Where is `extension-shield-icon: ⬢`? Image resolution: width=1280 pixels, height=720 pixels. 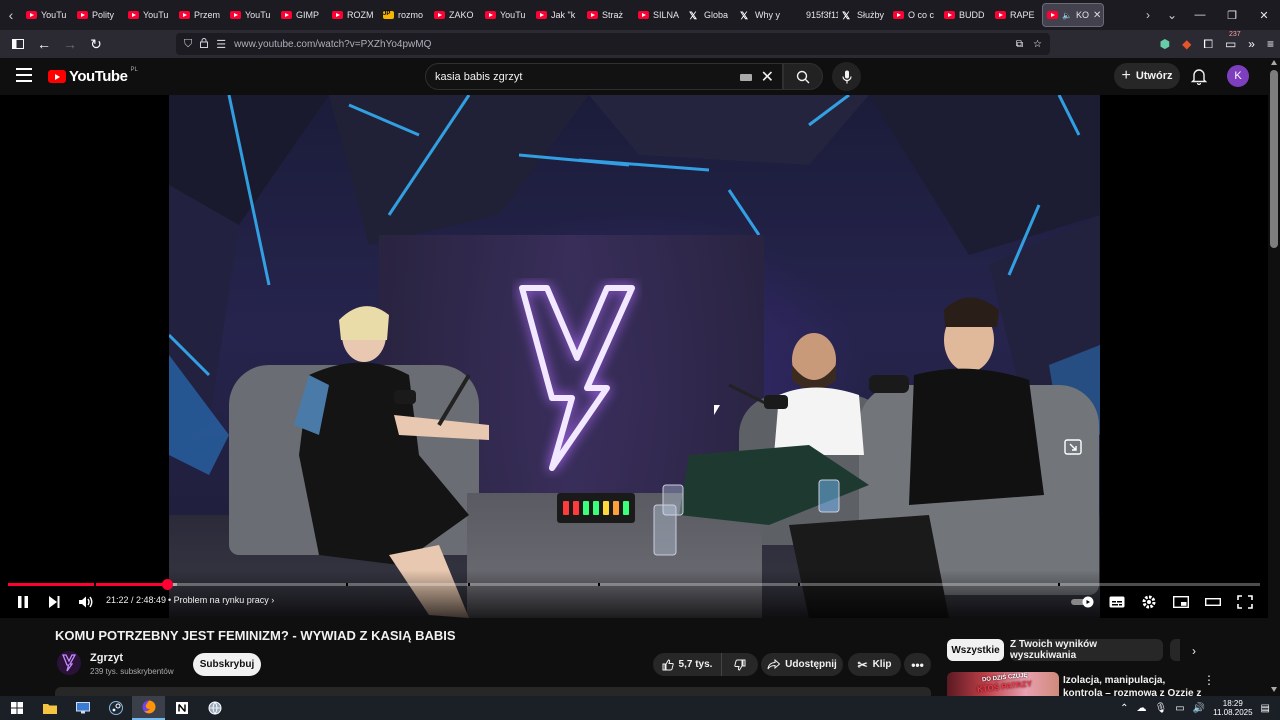
extension-shield-icon: ⬢ is located at coordinates (1165, 44).